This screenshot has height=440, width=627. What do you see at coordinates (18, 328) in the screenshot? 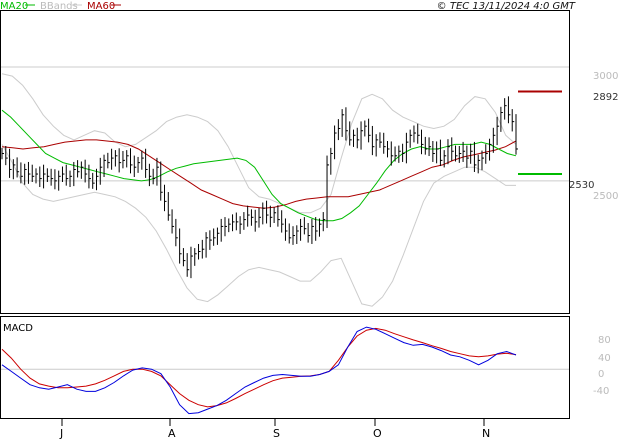
I see `macd-title: MACD` at bounding box center [18, 328].